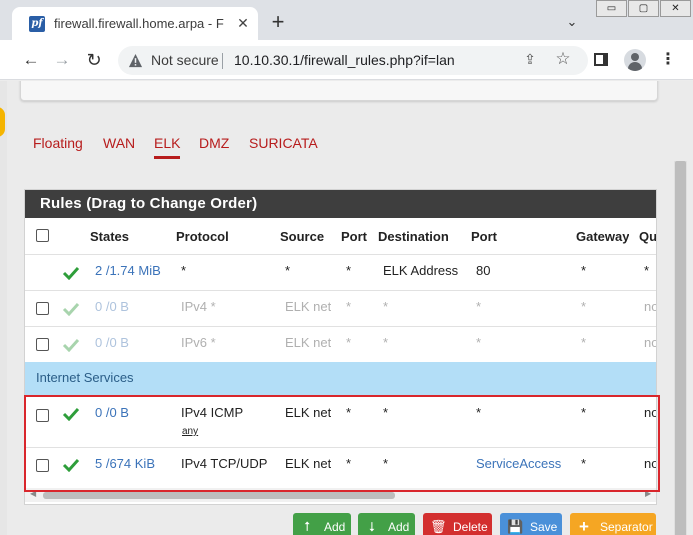  What do you see at coordinates (484, 236) in the screenshot?
I see `col-dst-port: Port` at bounding box center [484, 236].